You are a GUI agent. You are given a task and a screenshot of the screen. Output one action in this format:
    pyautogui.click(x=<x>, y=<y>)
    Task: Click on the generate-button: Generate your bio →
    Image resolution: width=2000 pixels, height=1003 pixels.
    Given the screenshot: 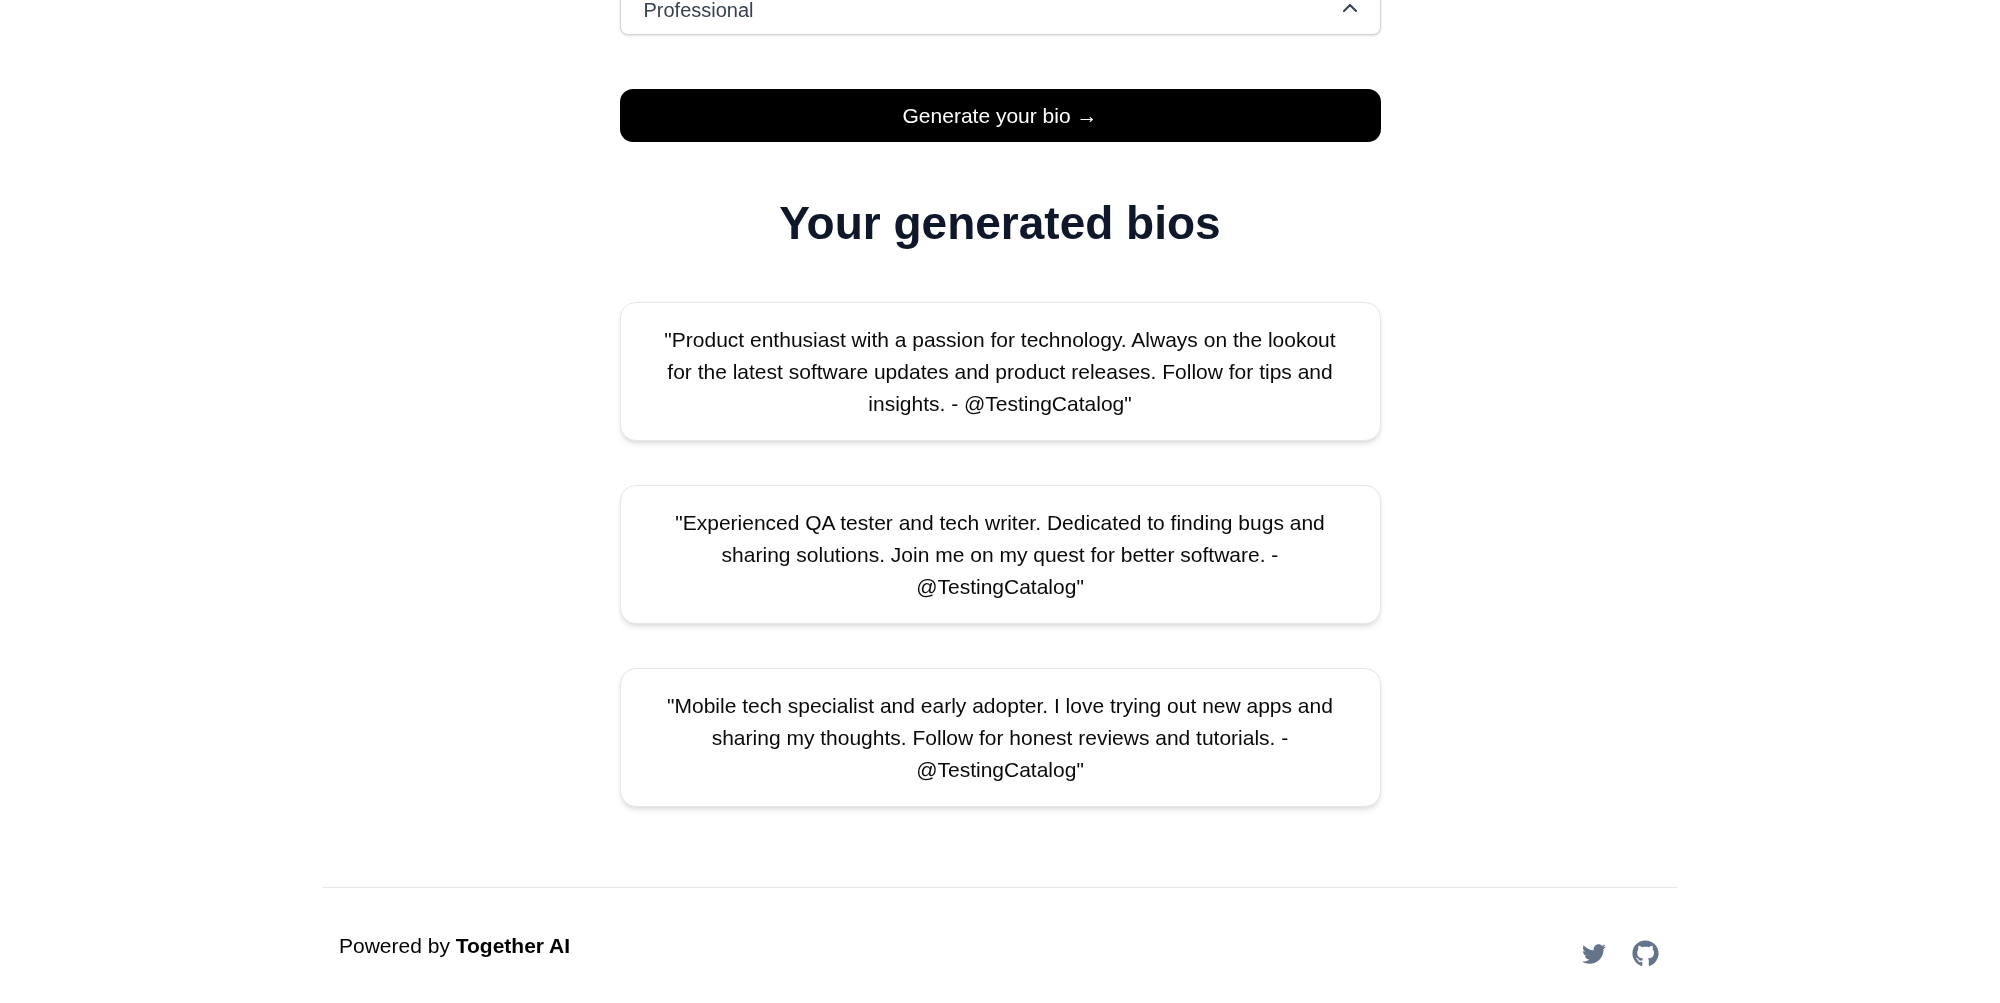 What is the action you would take?
    pyautogui.click(x=1000, y=115)
    